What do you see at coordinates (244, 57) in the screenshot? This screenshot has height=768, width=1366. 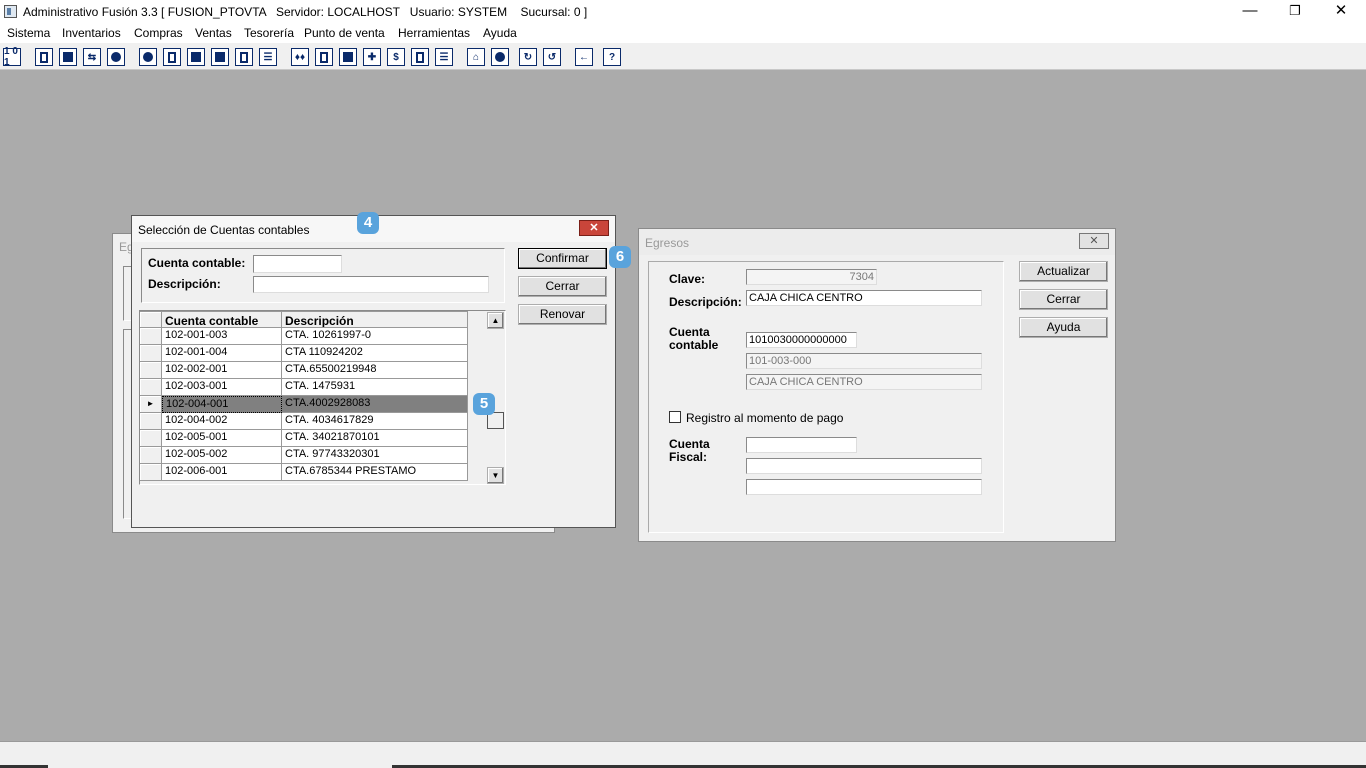 I see `document-icon` at bounding box center [244, 57].